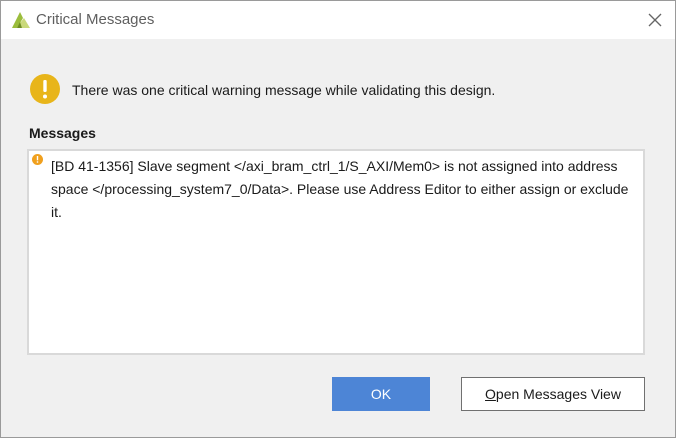  Describe the element at coordinates (490, 394) in the screenshot. I see `open-button-mnemonic: O` at that location.